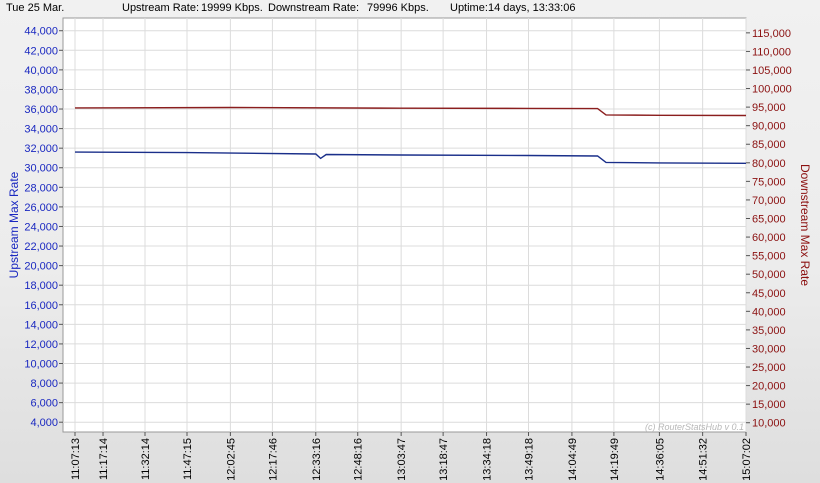 The height and width of the screenshot is (483, 820). What do you see at coordinates (44, 384) in the screenshot?
I see `left-tick-label: 8,000` at bounding box center [44, 384].